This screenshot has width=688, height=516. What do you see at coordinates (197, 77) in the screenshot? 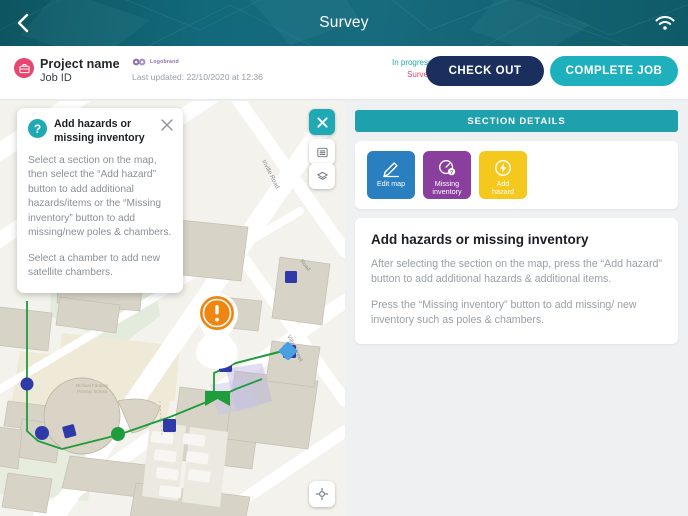
I see `last-updated-text: Last updated: 22/10/2020 at 12:36` at bounding box center [197, 77].